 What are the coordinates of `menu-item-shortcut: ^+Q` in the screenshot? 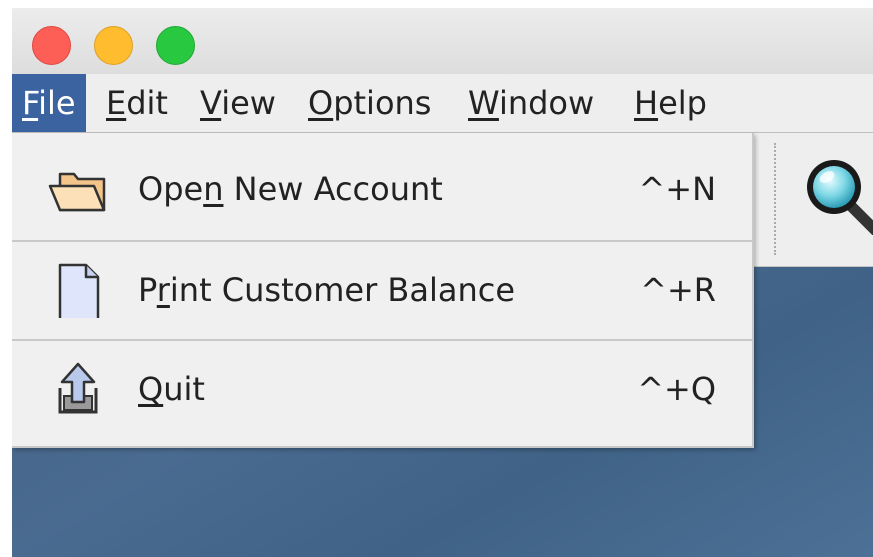 It's located at (676, 389).